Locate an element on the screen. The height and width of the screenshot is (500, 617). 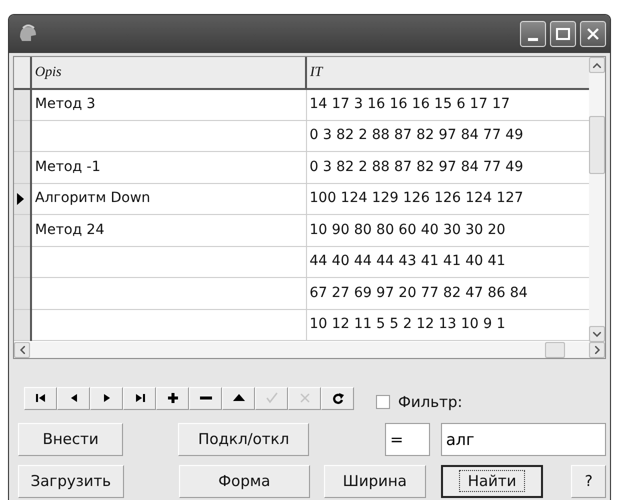
width-button: Ширина is located at coordinates (375, 481).